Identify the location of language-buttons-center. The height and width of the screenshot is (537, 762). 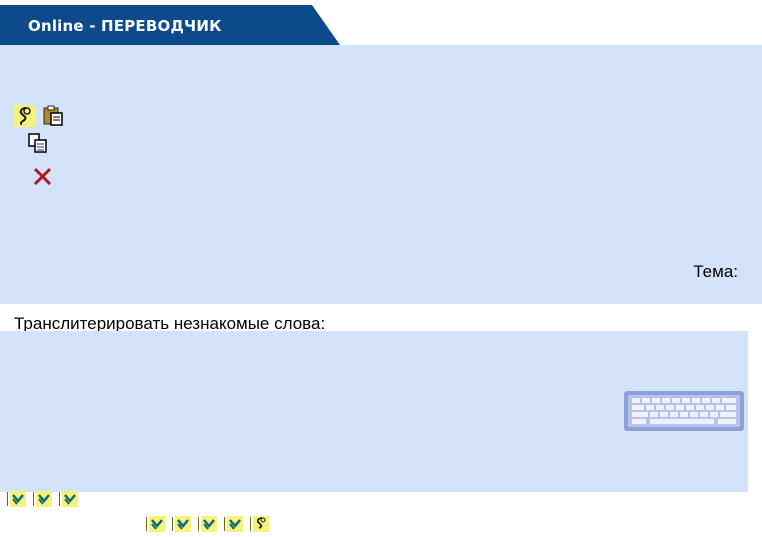
(211, 524).